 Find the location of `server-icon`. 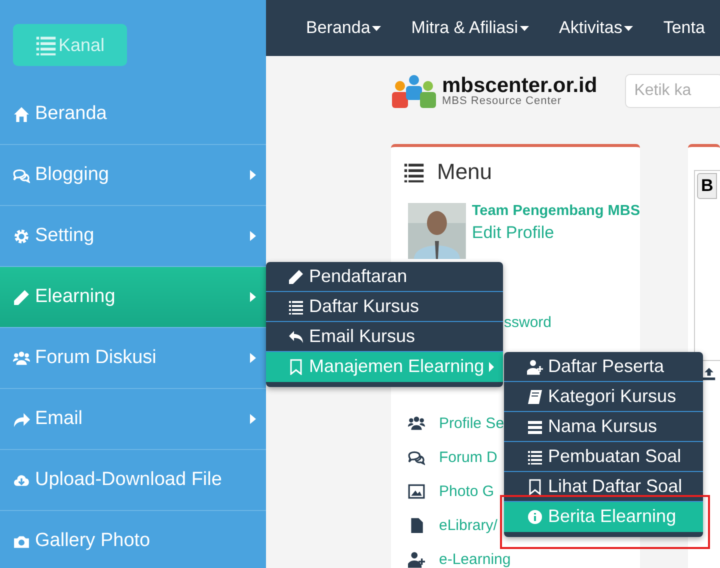

server-icon is located at coordinates (535, 426).